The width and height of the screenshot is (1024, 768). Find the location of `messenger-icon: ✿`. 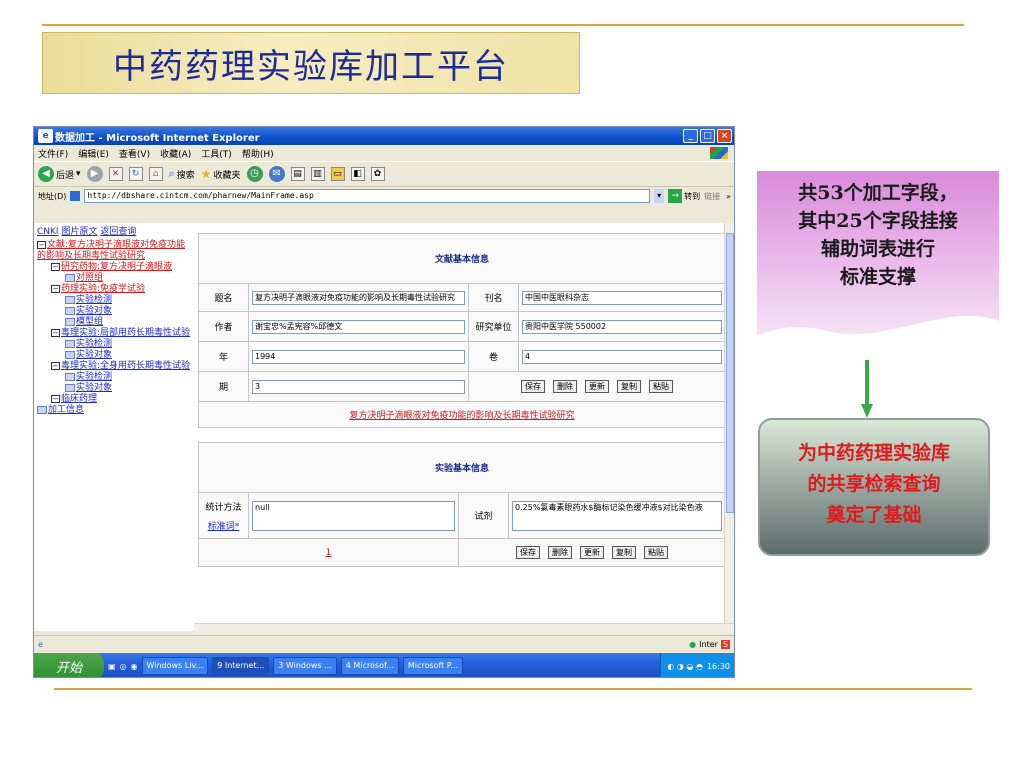

messenger-icon: ✿ is located at coordinates (377, 174).